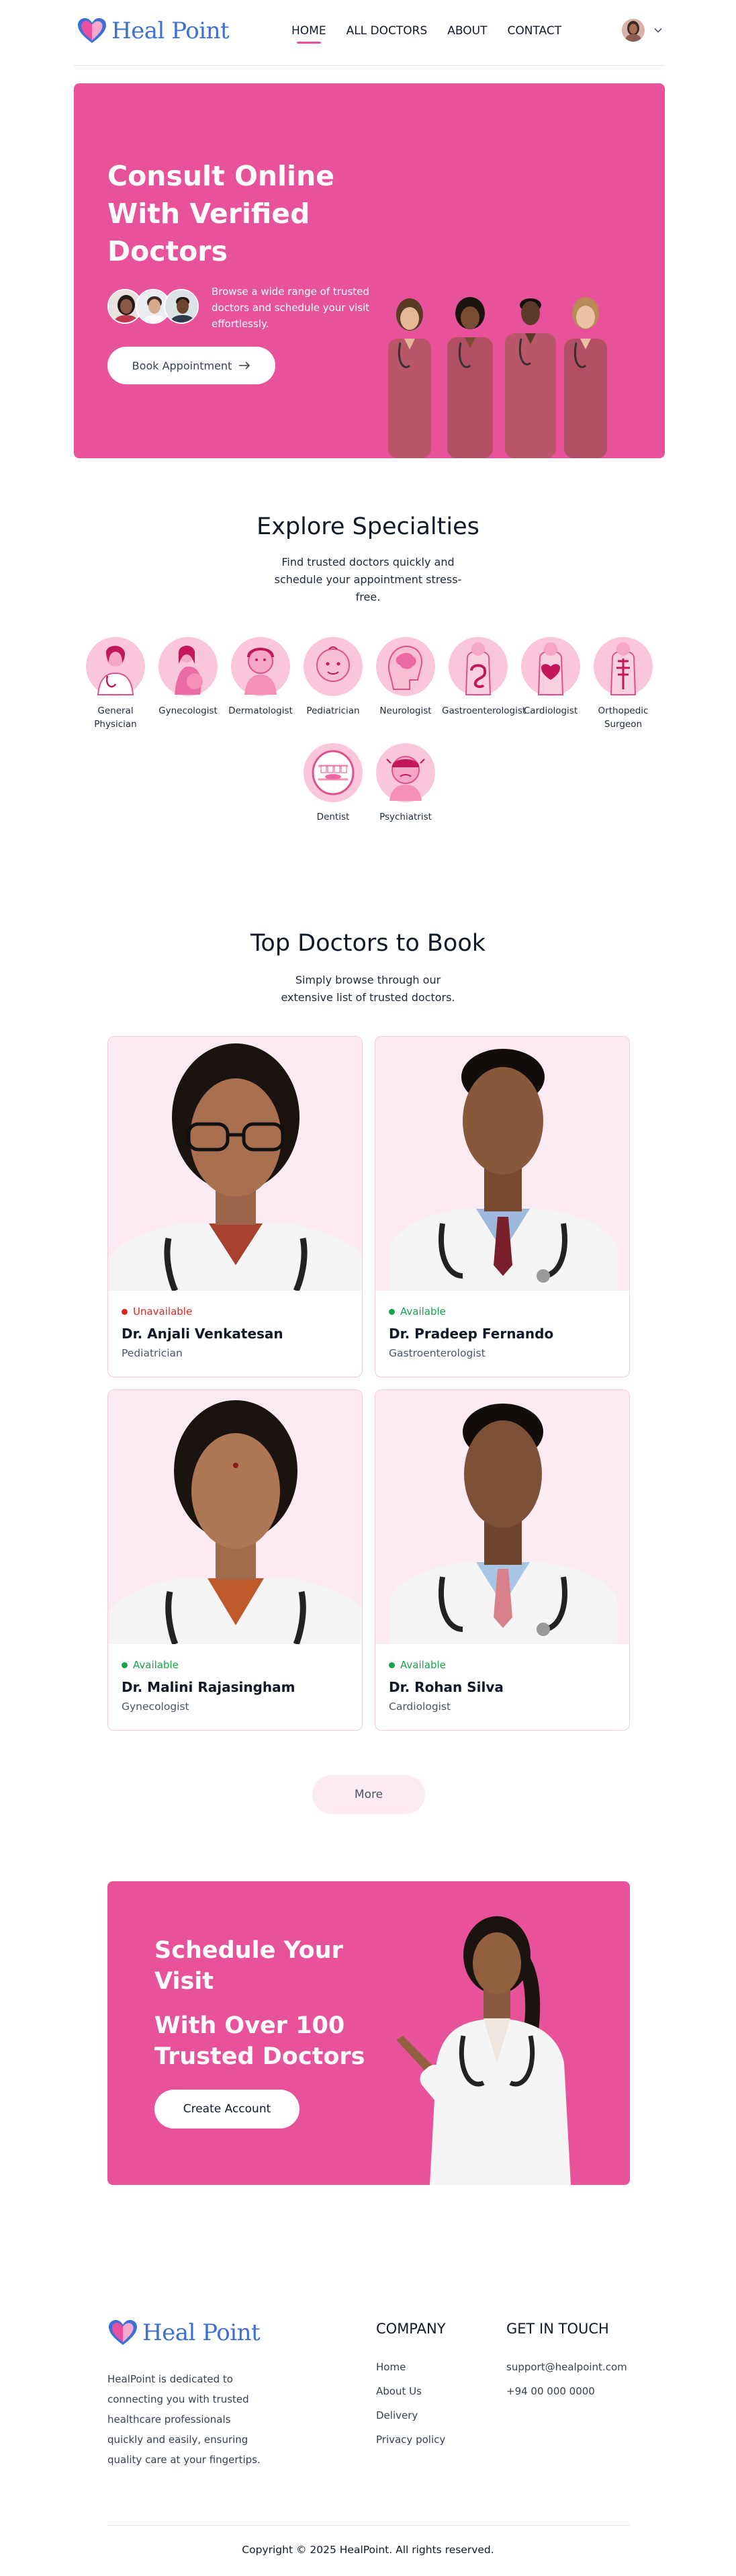 This screenshot has height=2576, width=736. What do you see at coordinates (188, 710) in the screenshot?
I see `specialty-label: Gynecologist` at bounding box center [188, 710].